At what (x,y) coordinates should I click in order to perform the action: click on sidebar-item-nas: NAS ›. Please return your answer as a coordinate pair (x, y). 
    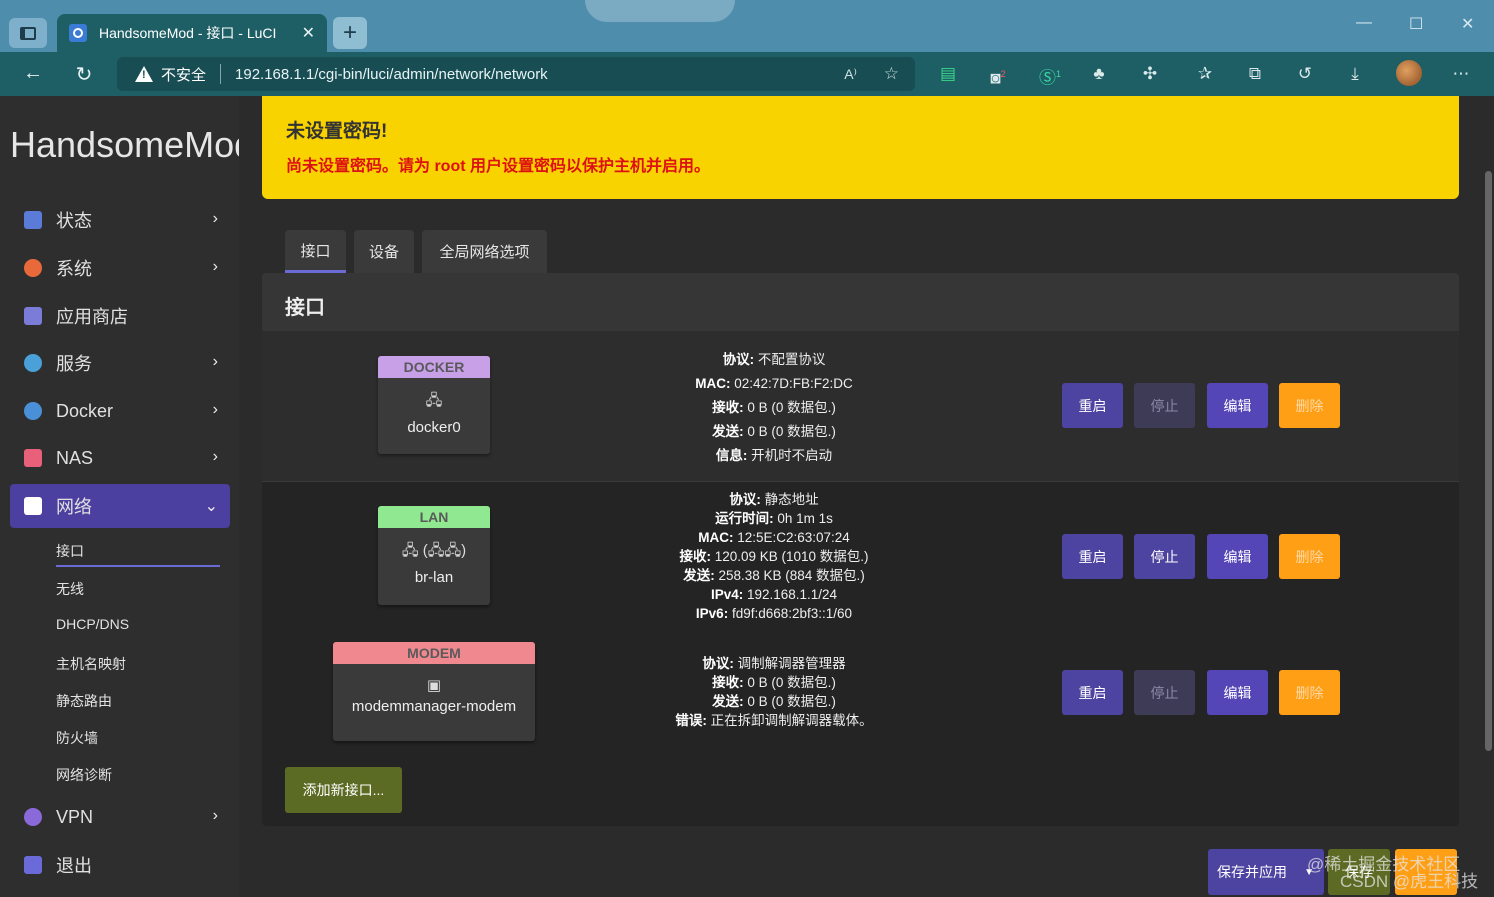
    Looking at the image, I should click on (120, 458).